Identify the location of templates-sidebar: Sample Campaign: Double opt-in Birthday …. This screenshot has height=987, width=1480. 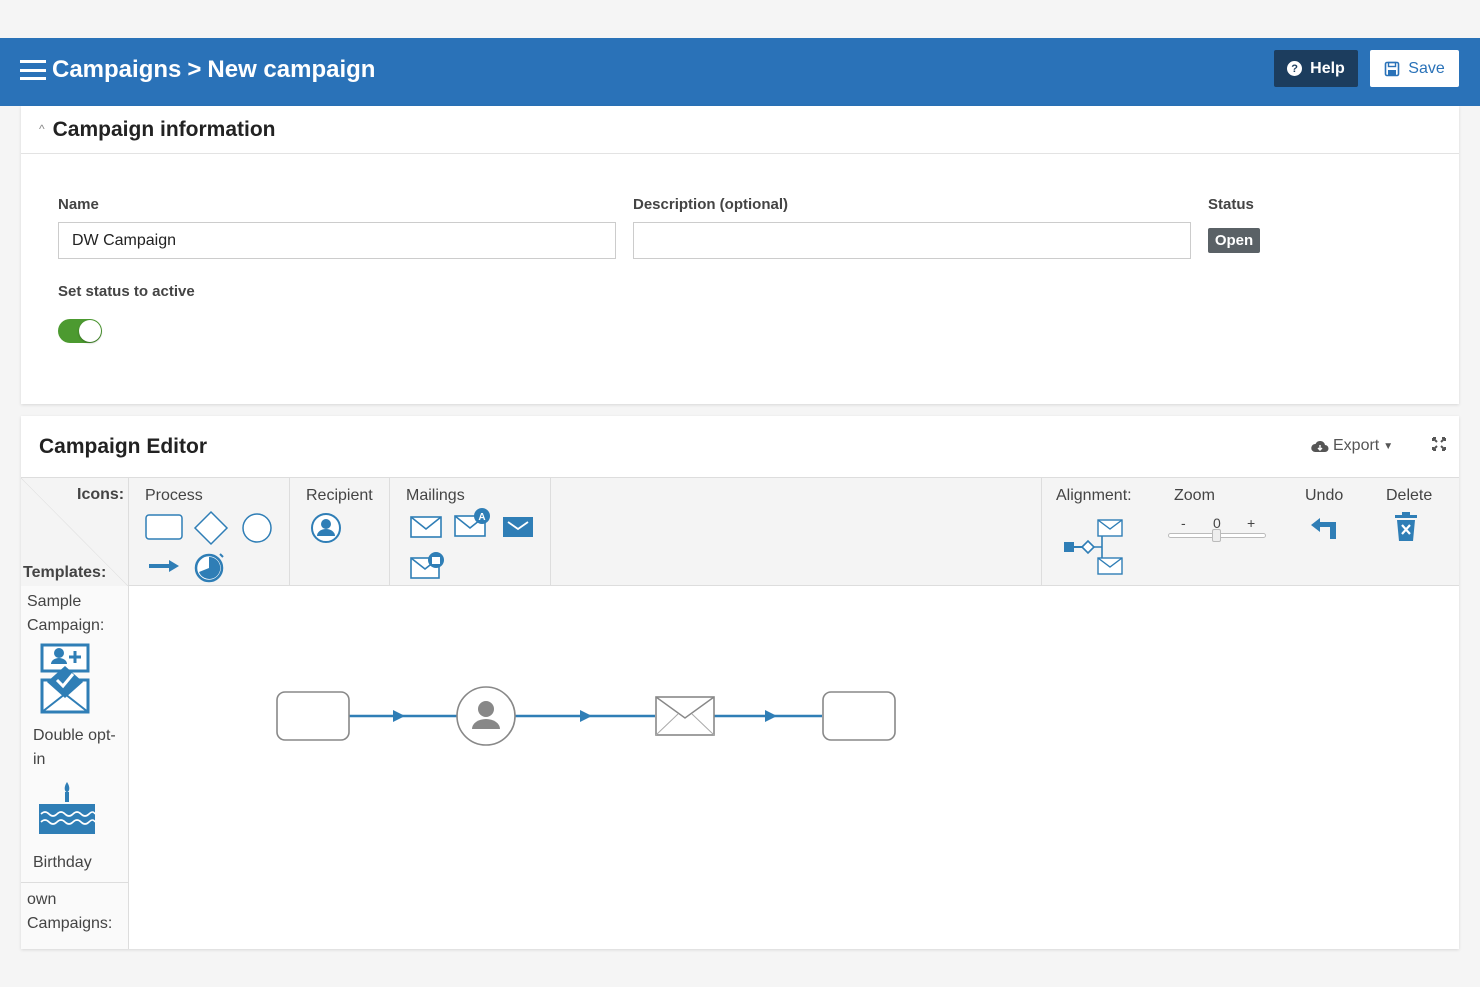
(75, 767).